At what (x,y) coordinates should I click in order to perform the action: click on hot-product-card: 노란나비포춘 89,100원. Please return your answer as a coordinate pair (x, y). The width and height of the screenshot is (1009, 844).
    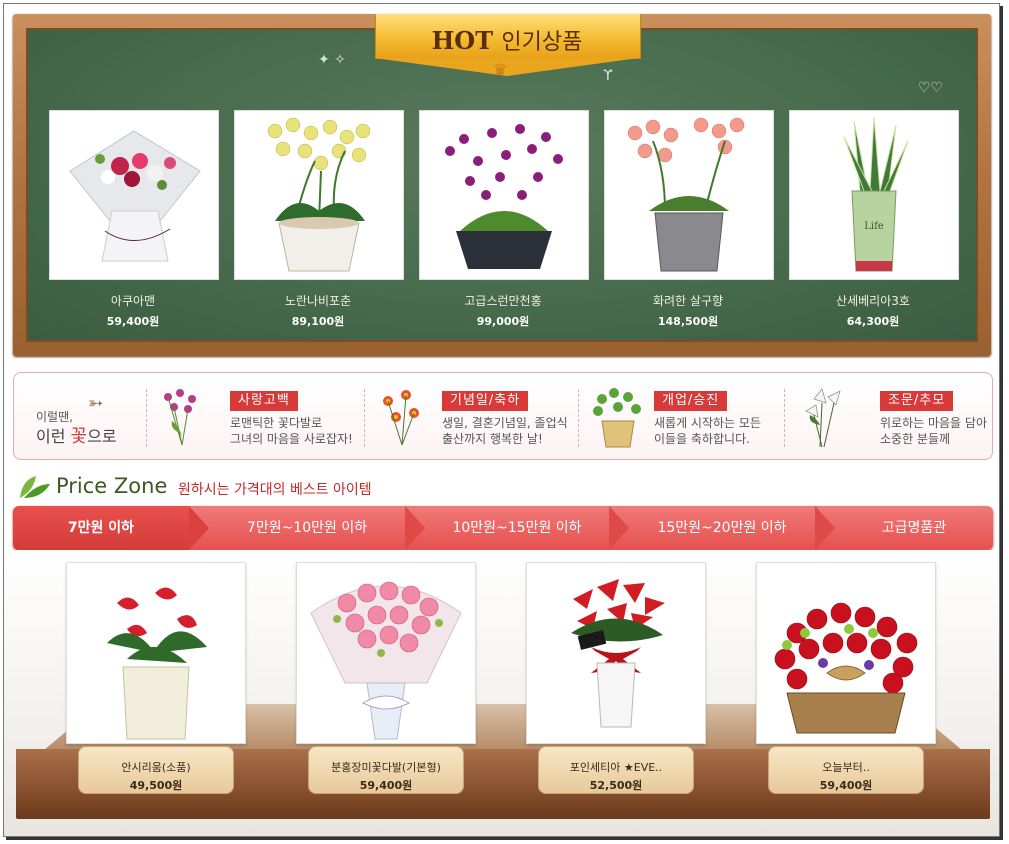
    Looking at the image, I should click on (319, 219).